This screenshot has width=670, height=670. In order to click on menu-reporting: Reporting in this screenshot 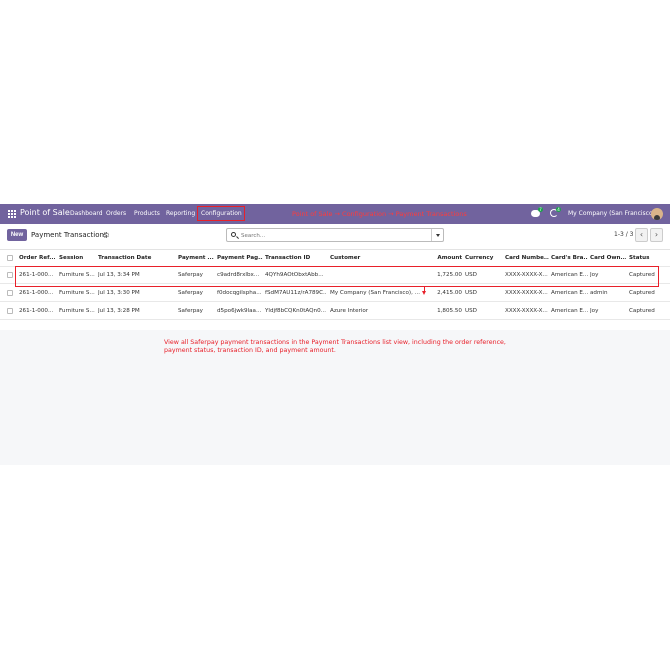, I will do `click(180, 213)`.